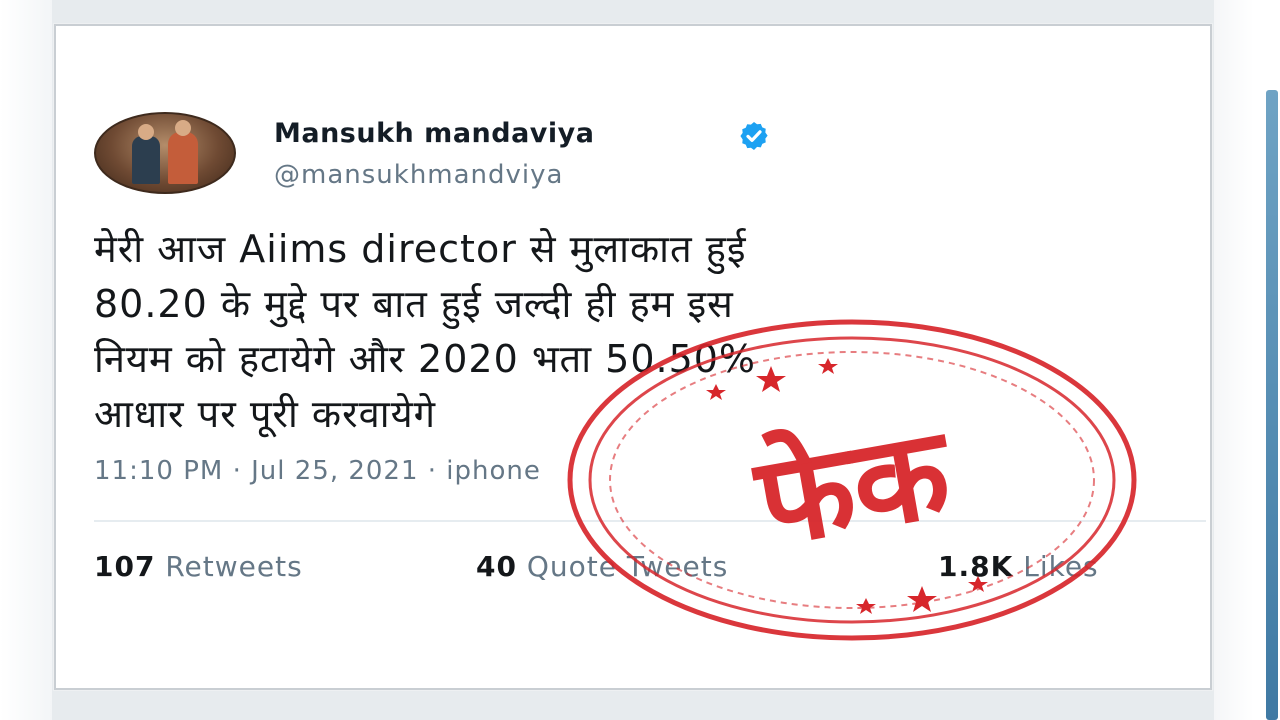 This screenshot has width=1280, height=720. I want to click on tweet-timestamp: 11:10 PM · Jul 25, 2021 · iphone, so click(317, 471).